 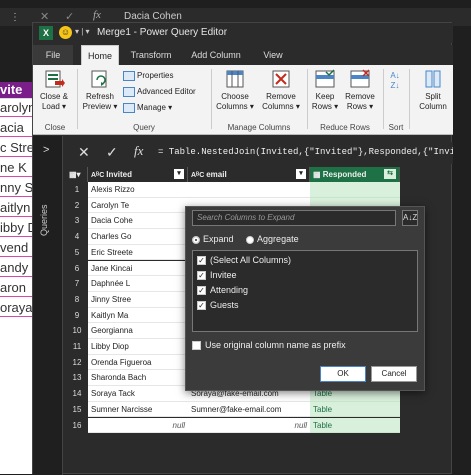 What do you see at coordinates (44, 220) in the screenshot?
I see `queries-label: Queries` at bounding box center [44, 220].